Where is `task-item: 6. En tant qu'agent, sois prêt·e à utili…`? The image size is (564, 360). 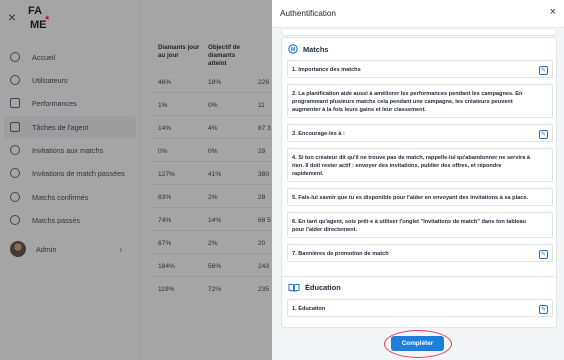 task-item: 6. En tant qu'agent, sois prêt·e à utili… is located at coordinates (420, 225).